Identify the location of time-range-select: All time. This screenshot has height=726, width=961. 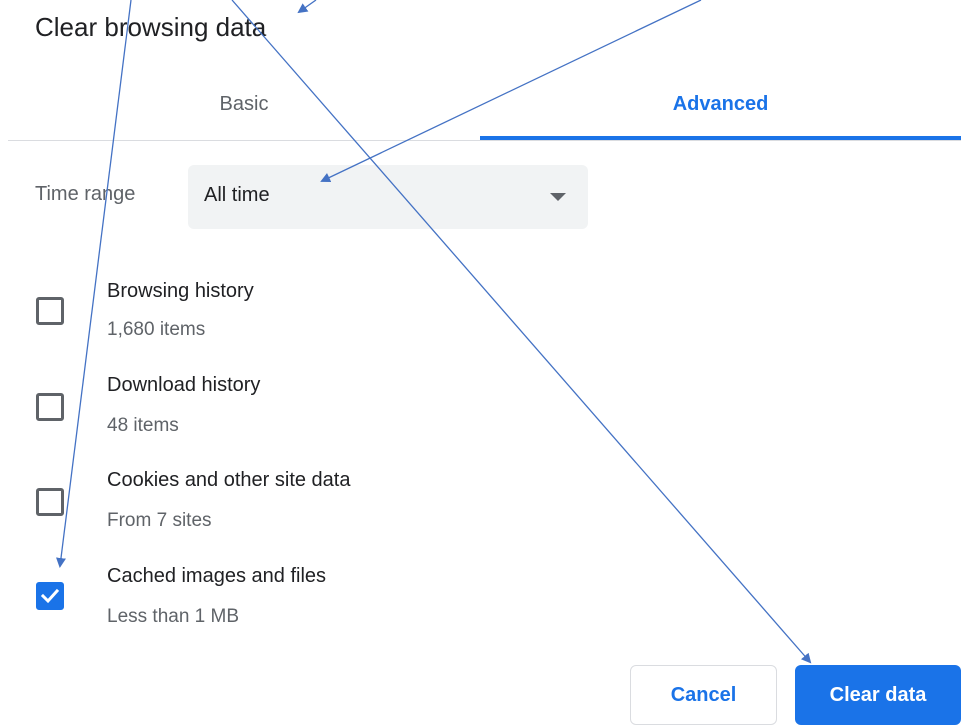
(388, 197).